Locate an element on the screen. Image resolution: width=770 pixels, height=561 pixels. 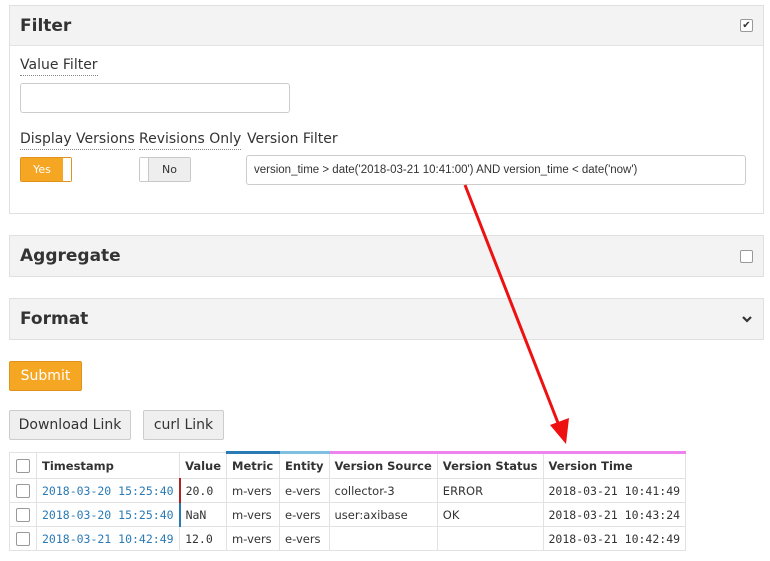
cell-timestamp: 2018-03-21 10:42:49 is located at coordinates (108, 538).